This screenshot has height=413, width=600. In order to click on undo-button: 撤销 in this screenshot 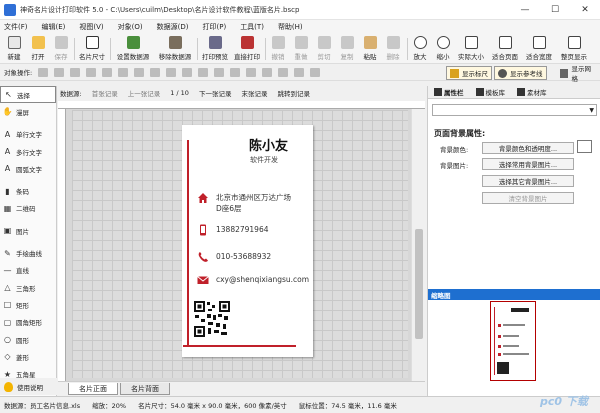, I will do `click(278, 49)`.